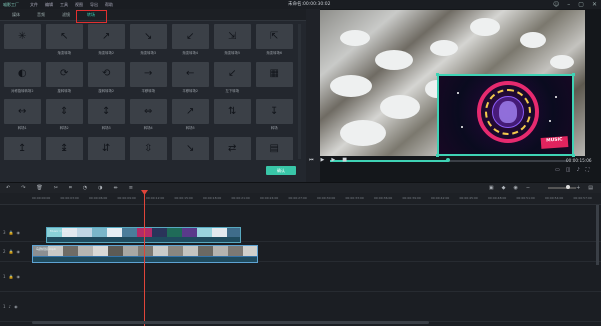 This screenshot has height=326, width=601. Describe the element at coordinates (106, 78) in the screenshot. I see `transition-item: ⟲ 旋转转场2` at that location.